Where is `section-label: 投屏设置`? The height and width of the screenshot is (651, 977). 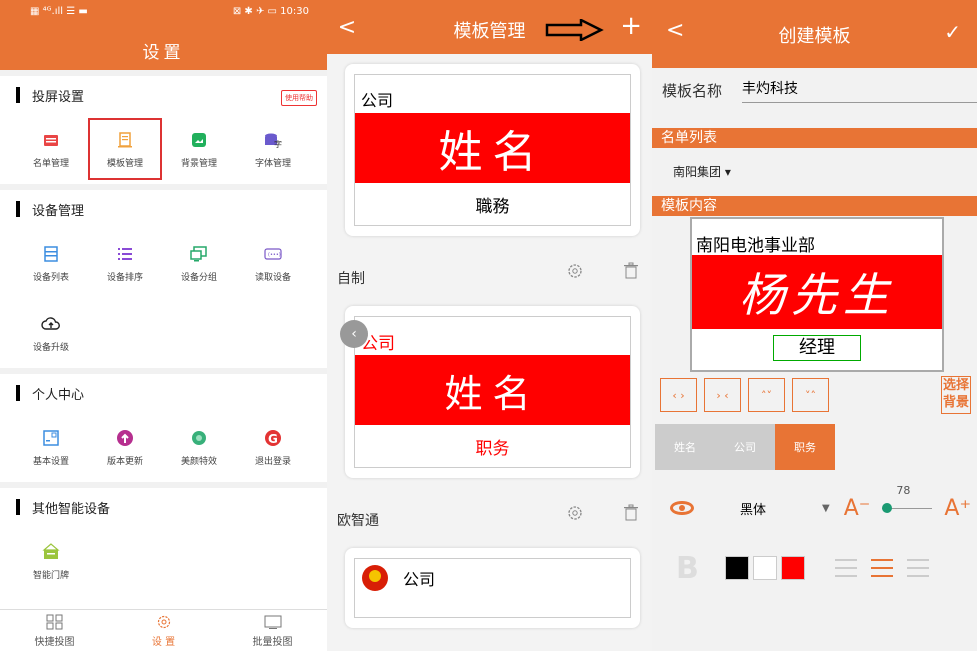 section-label: 投屏设置 is located at coordinates (58, 97).